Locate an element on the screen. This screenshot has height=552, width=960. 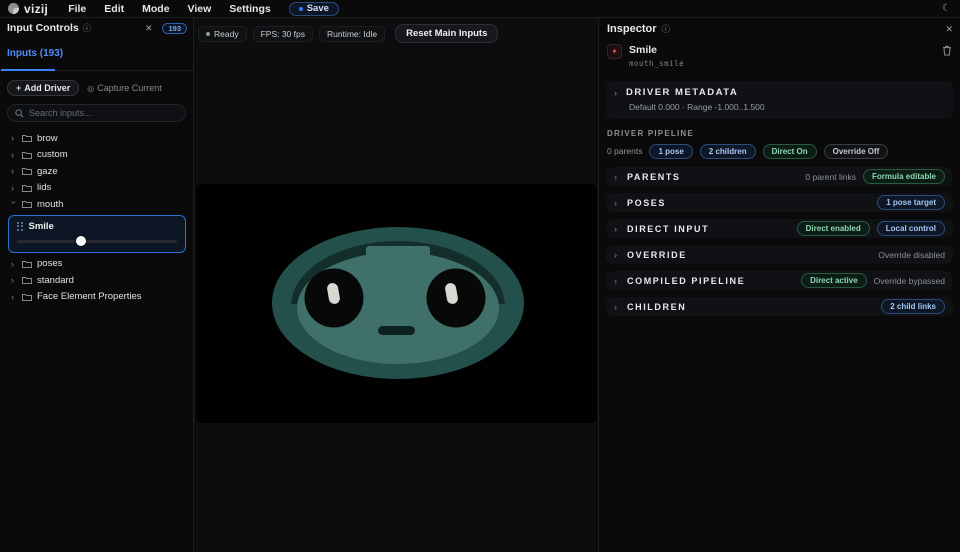
tree-item-face-element-properties: › Face Element Properties is located at coordinates (96, 297).